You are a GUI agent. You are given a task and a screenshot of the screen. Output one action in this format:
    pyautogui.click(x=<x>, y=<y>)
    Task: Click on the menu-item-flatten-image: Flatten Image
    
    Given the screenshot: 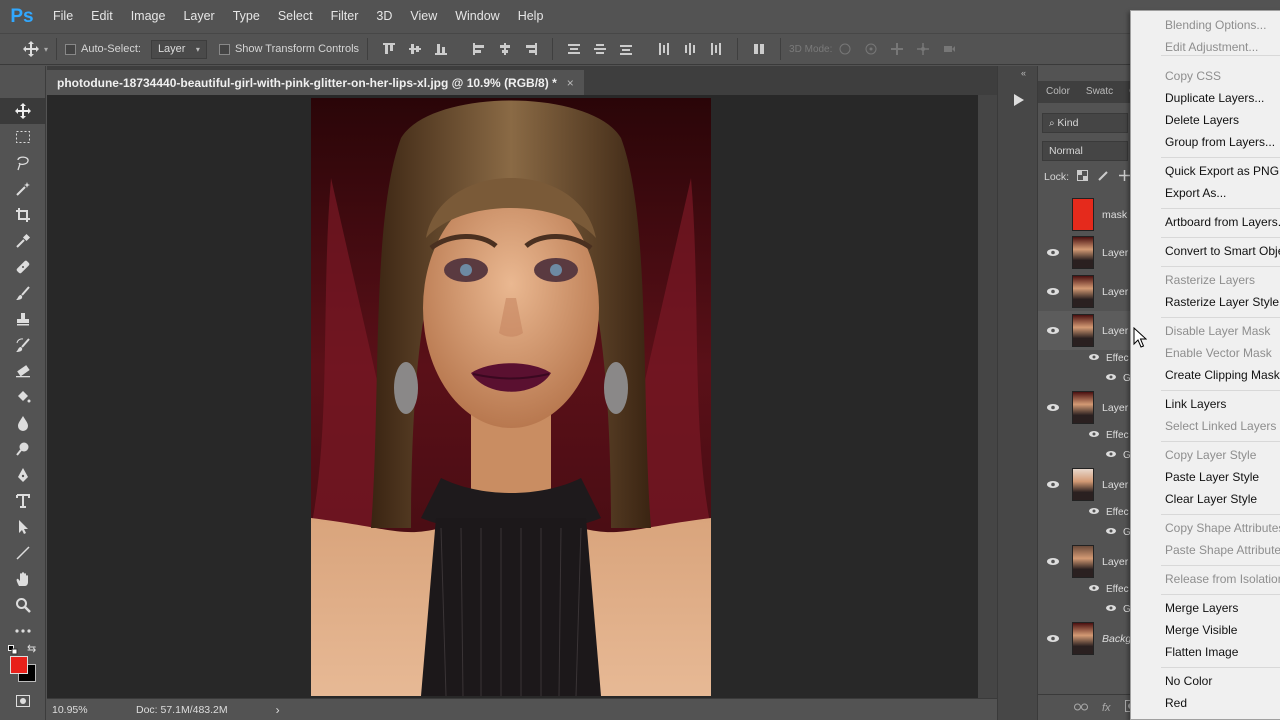 What is the action you would take?
    pyautogui.click(x=1201, y=652)
    